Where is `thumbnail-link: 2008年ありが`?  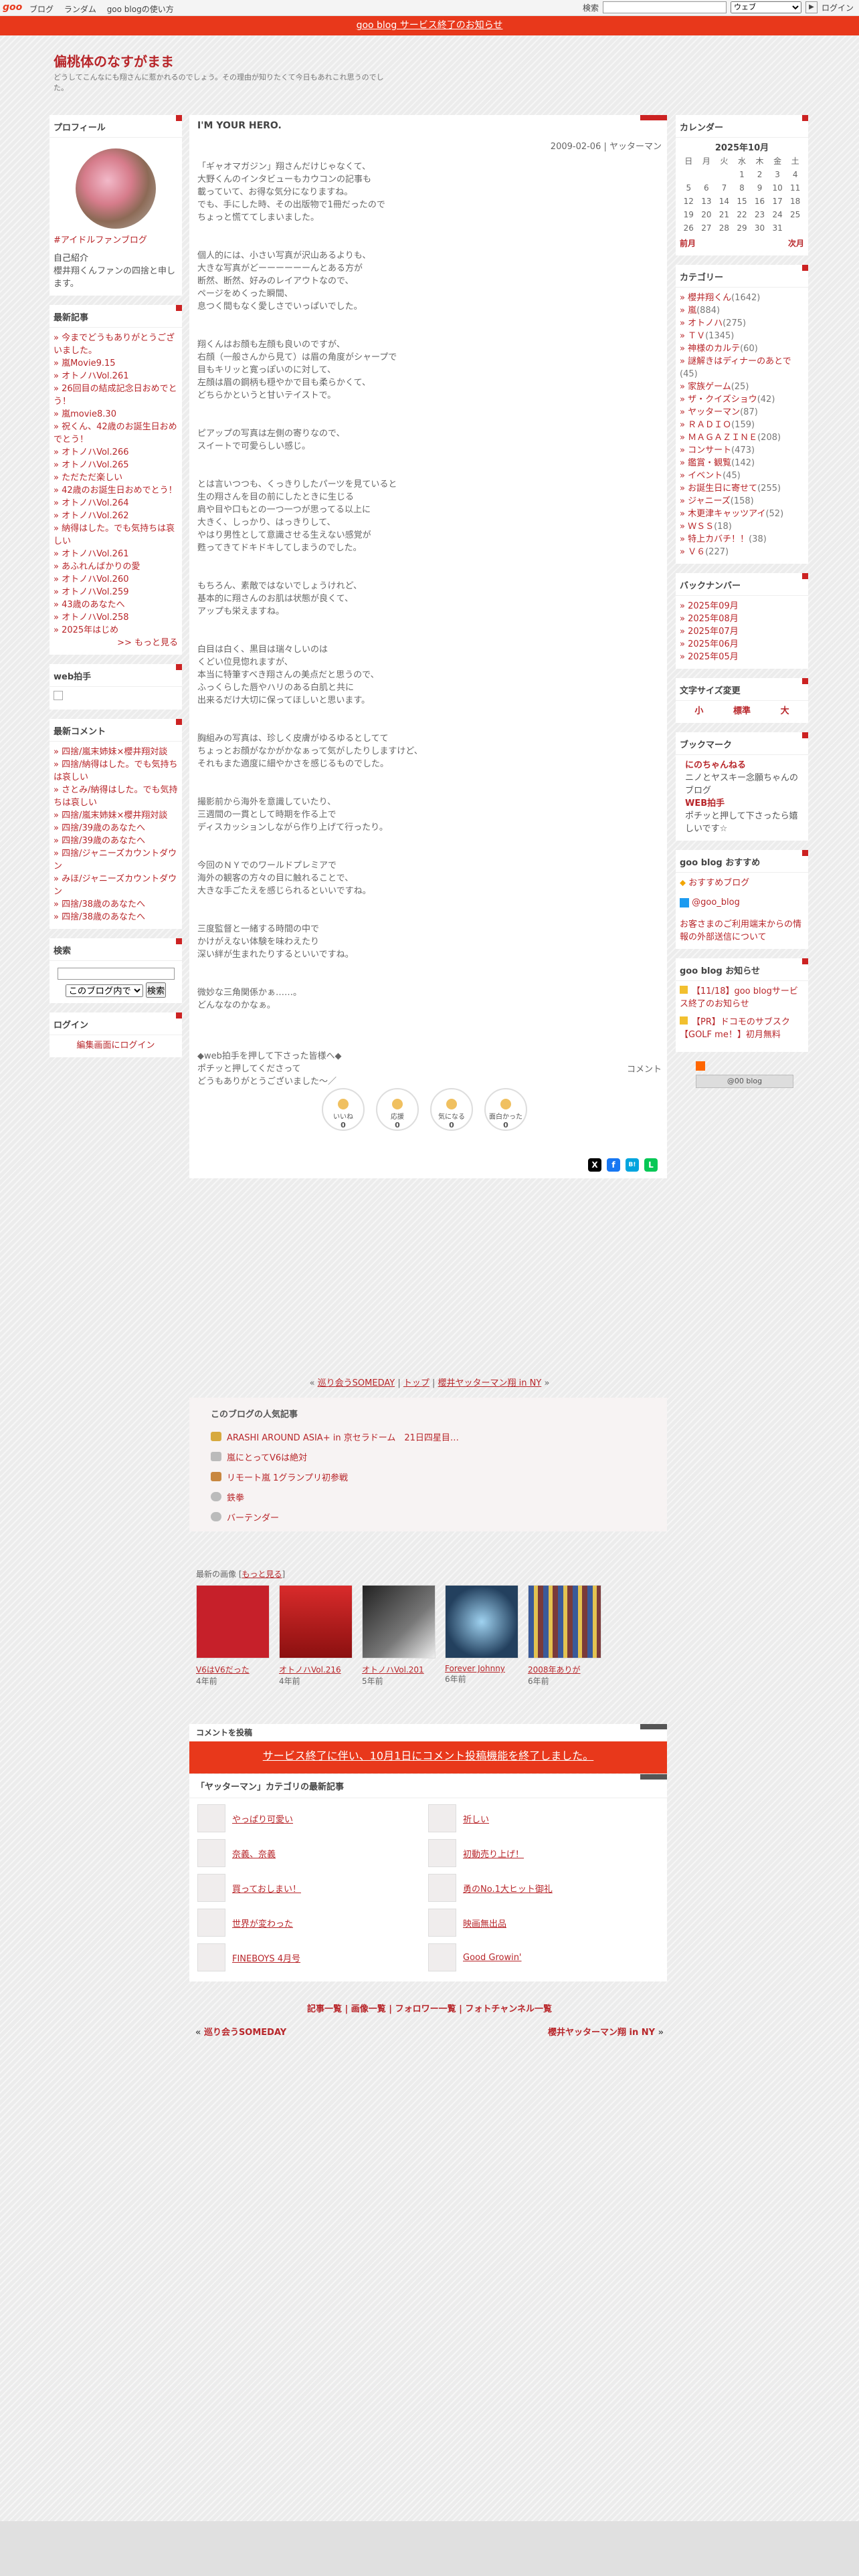 thumbnail-link: 2008年ありが is located at coordinates (564, 1669).